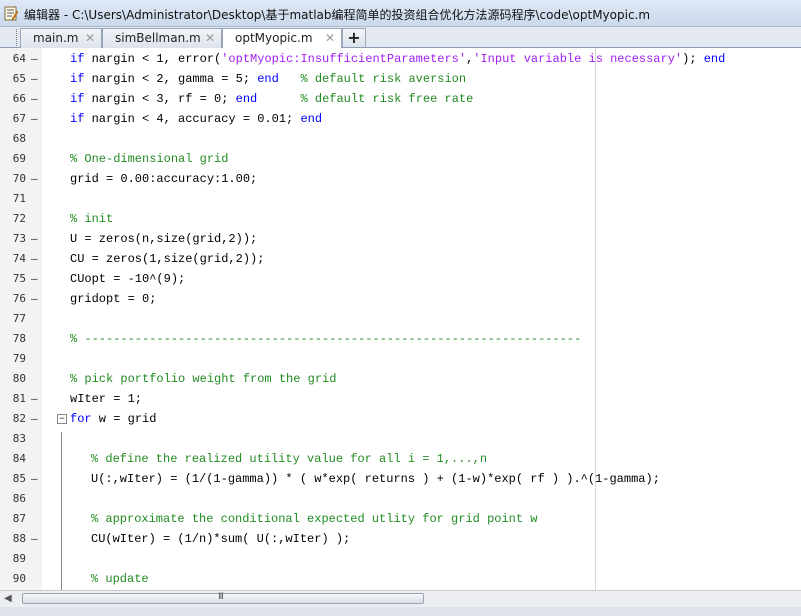 The width and height of the screenshot is (801, 616). I want to click on code-line: 89, so click(400, 559).